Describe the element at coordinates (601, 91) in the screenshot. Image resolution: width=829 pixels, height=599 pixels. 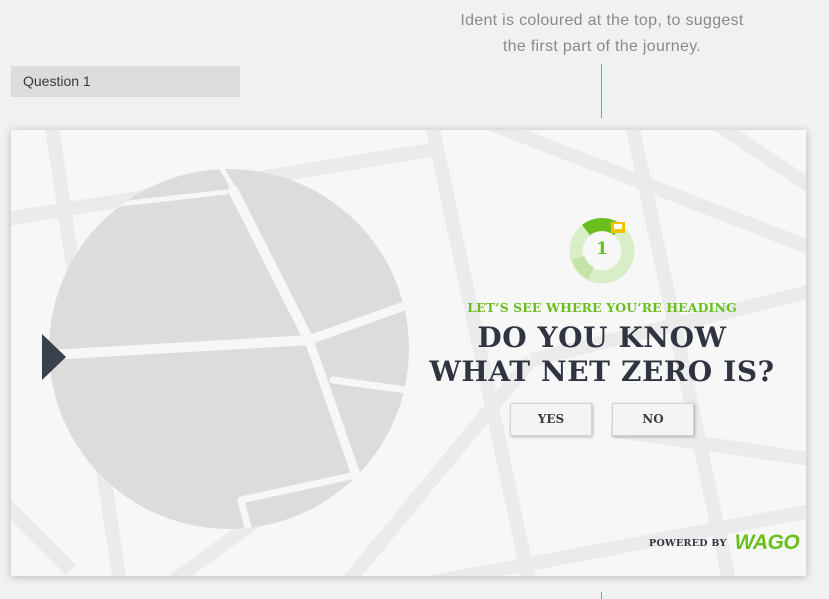
I see `annotation-connector` at that location.